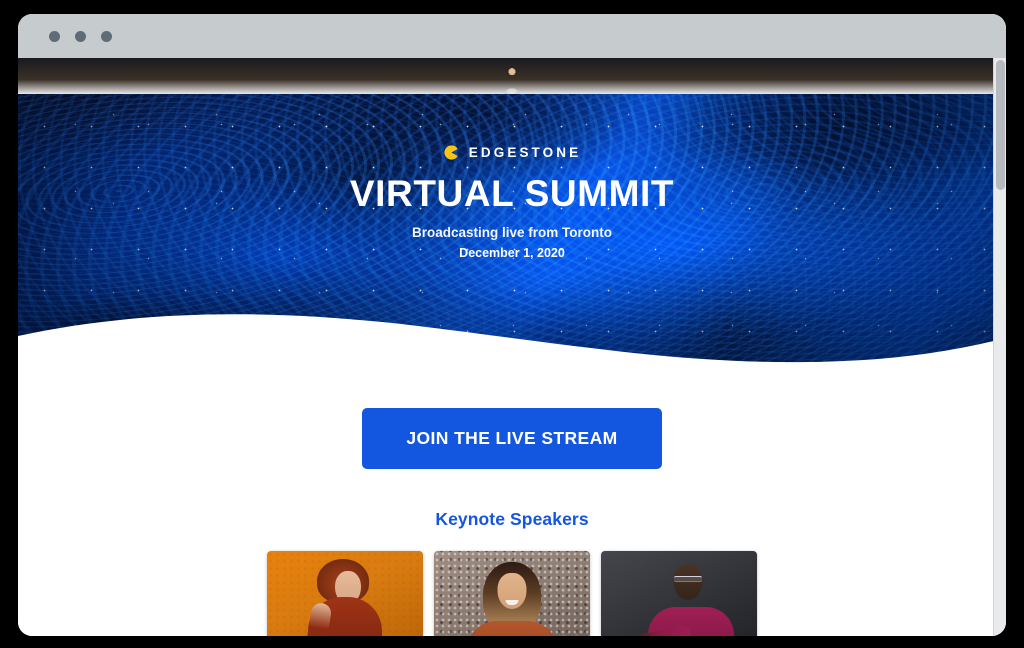 The width and height of the screenshot is (1024, 648). I want to click on speaker-card: Savannah Miles Marketing Lead Fossa, so click(512, 593).